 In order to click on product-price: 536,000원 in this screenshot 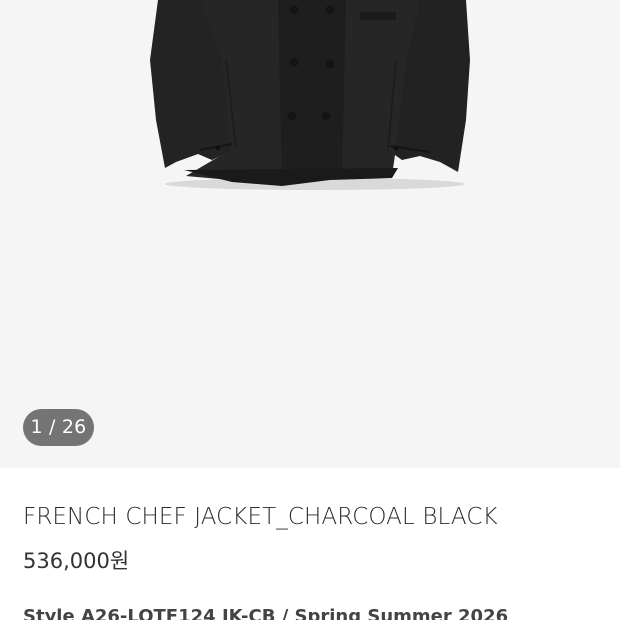, I will do `click(76, 561)`.